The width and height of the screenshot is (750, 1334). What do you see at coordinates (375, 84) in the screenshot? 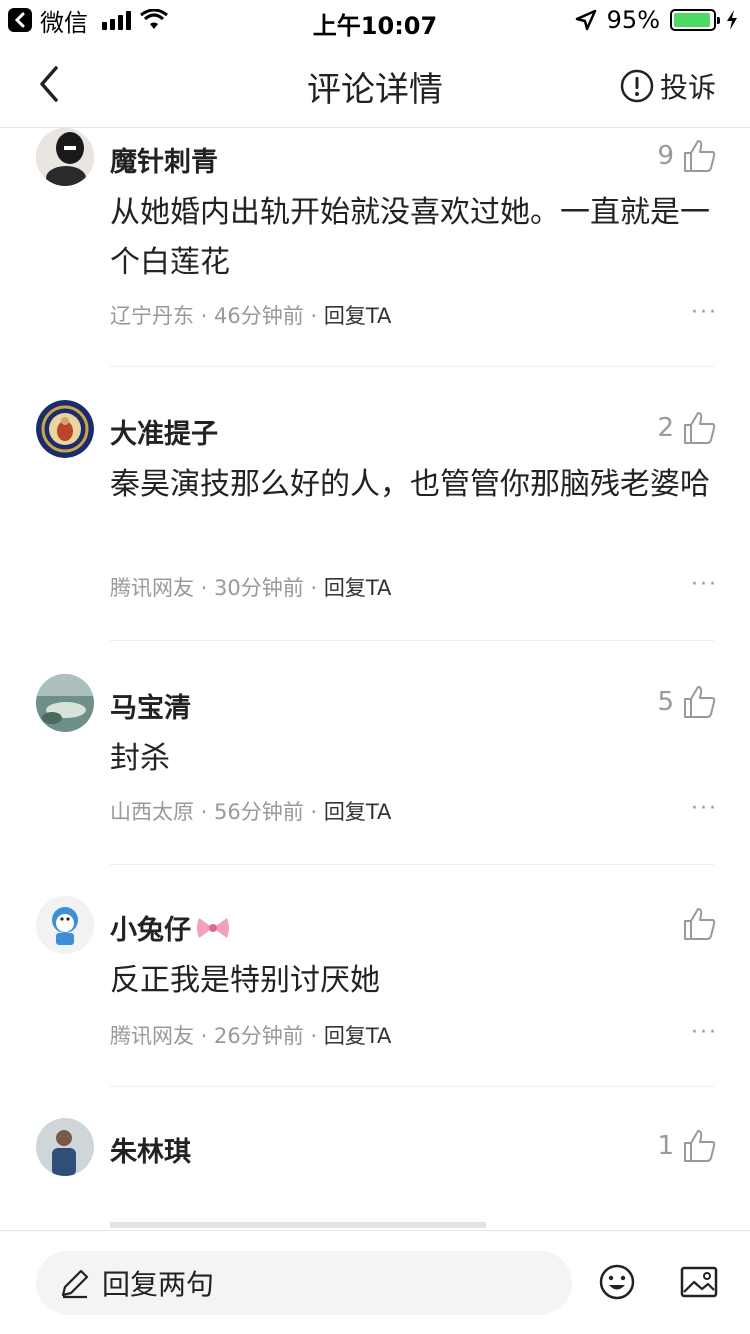
I see `nav-bar: 评论详情 投诉` at bounding box center [375, 84].